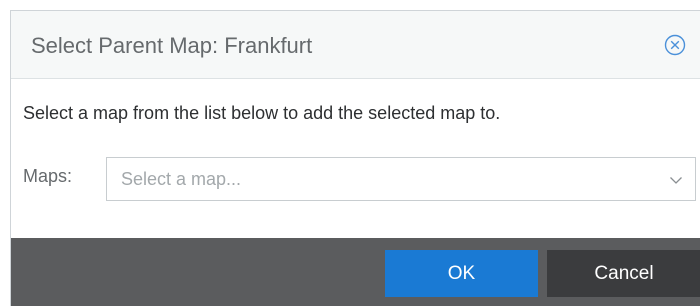  I want to click on maps-label: Maps:, so click(48, 176).